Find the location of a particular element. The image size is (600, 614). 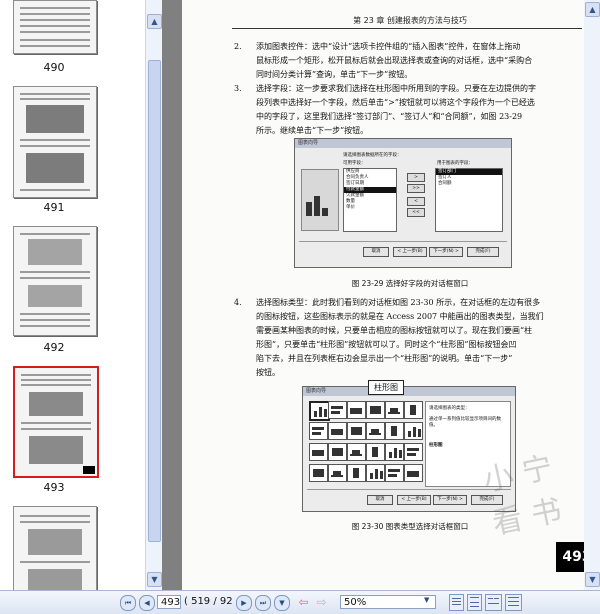

list-item: 单价 is located at coordinates (370, 208).